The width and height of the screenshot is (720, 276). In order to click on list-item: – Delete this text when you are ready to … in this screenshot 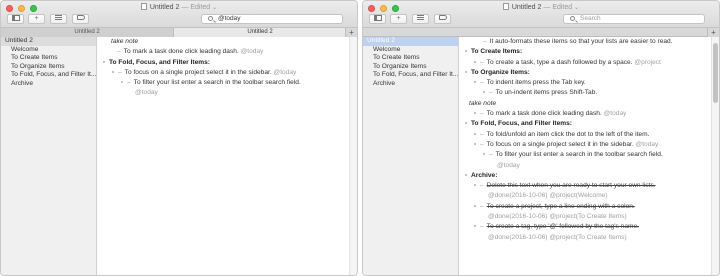, I will do `click(585, 186)`.